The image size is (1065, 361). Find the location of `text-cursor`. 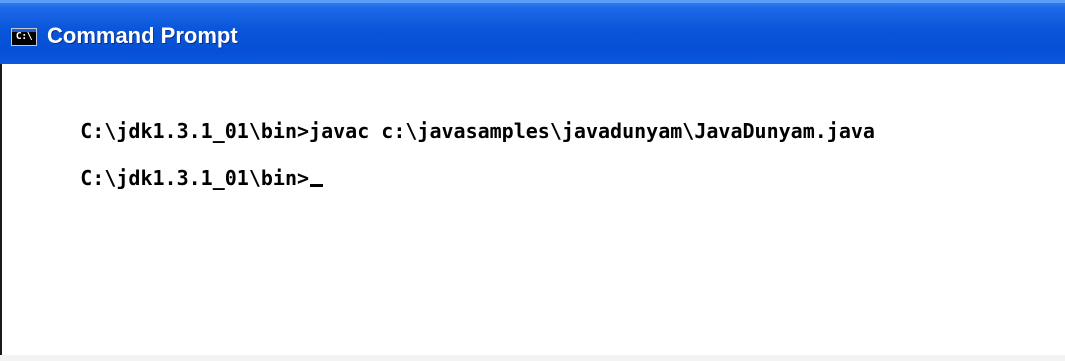

text-cursor is located at coordinates (317, 185).